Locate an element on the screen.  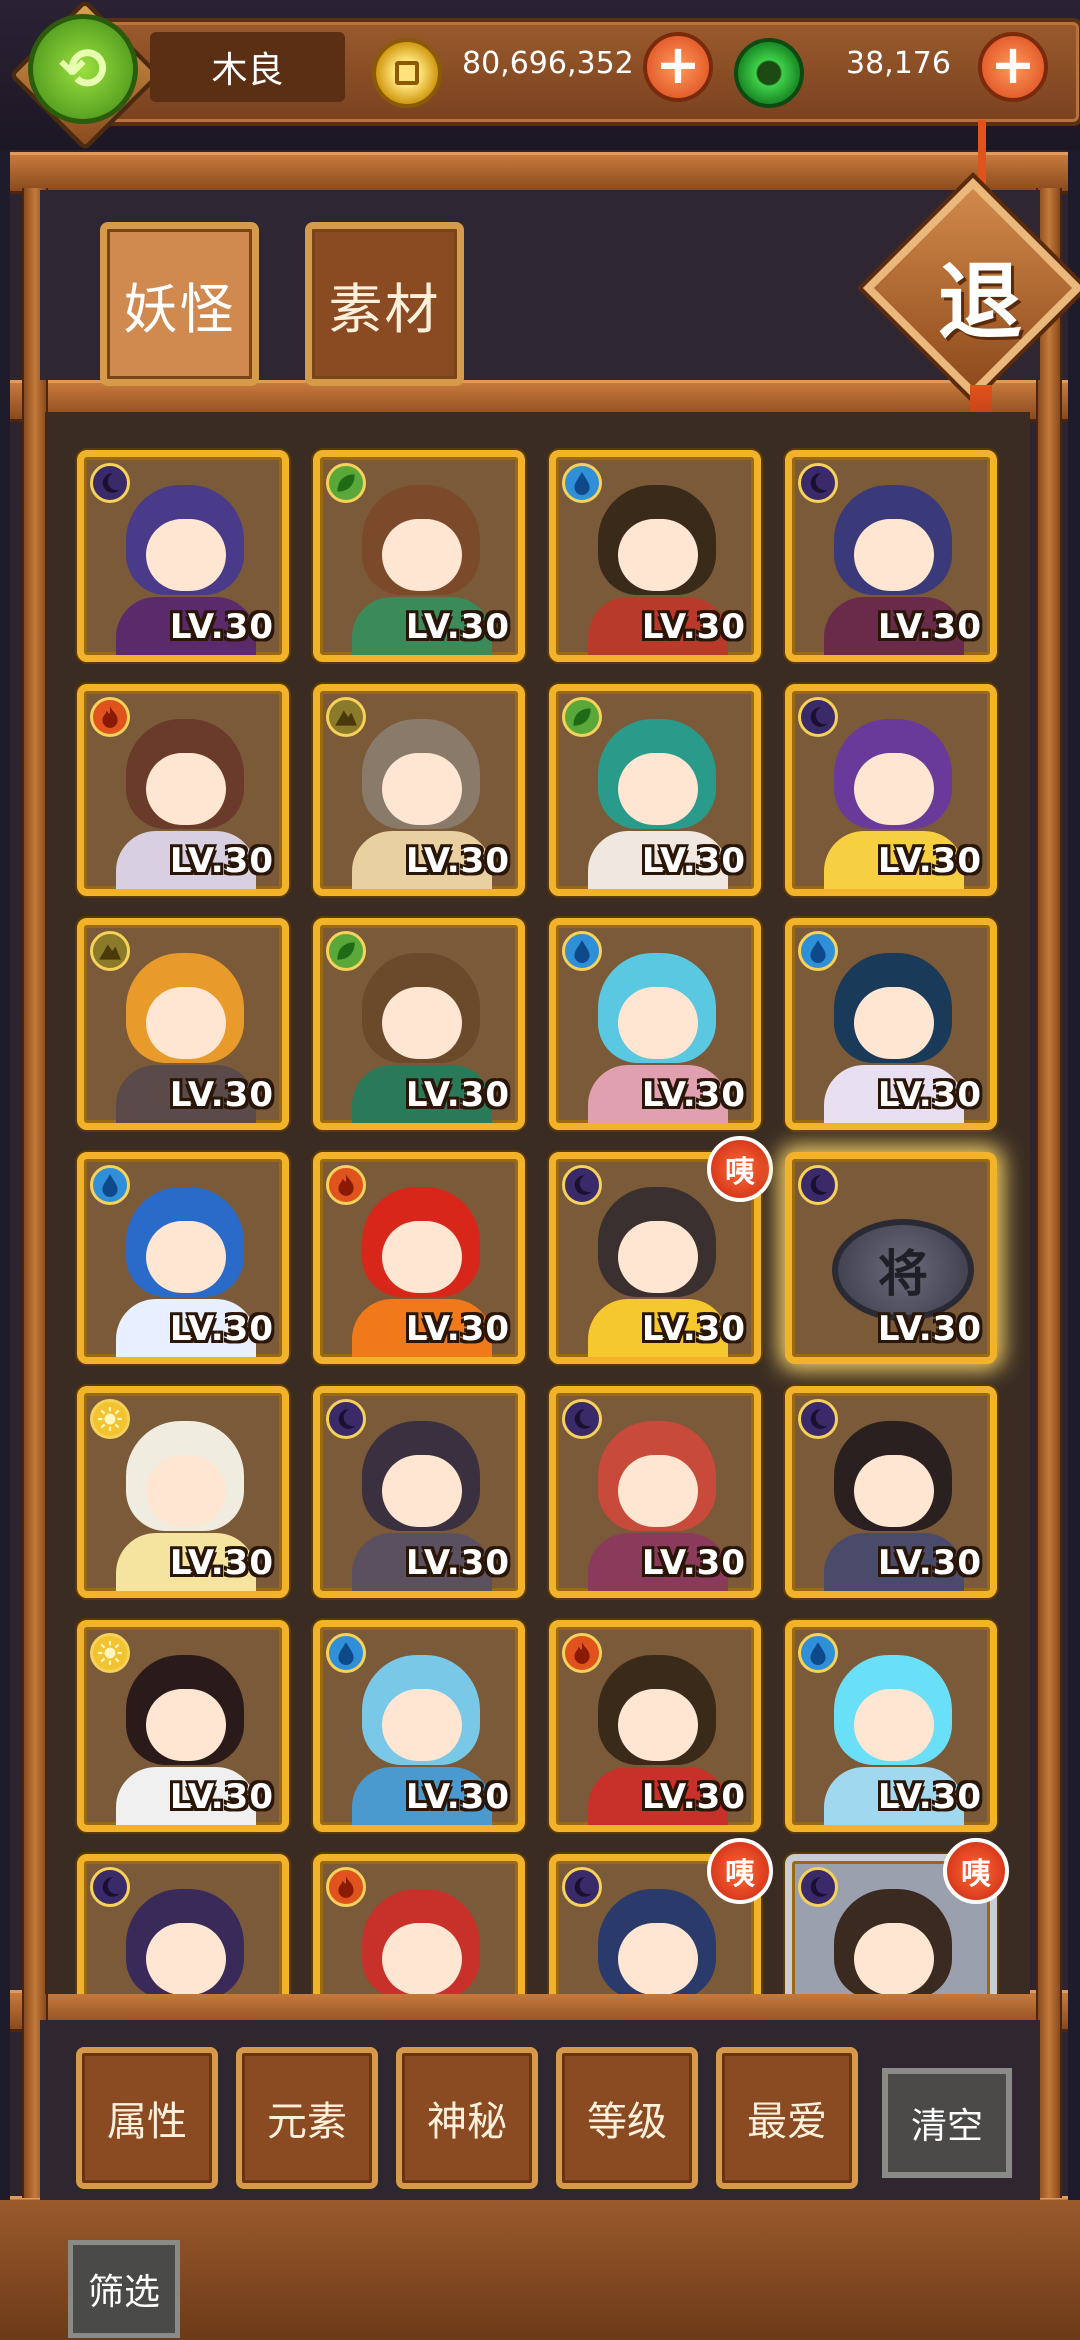
filter-favorite-button: 最爱 is located at coordinates (787, 2118).